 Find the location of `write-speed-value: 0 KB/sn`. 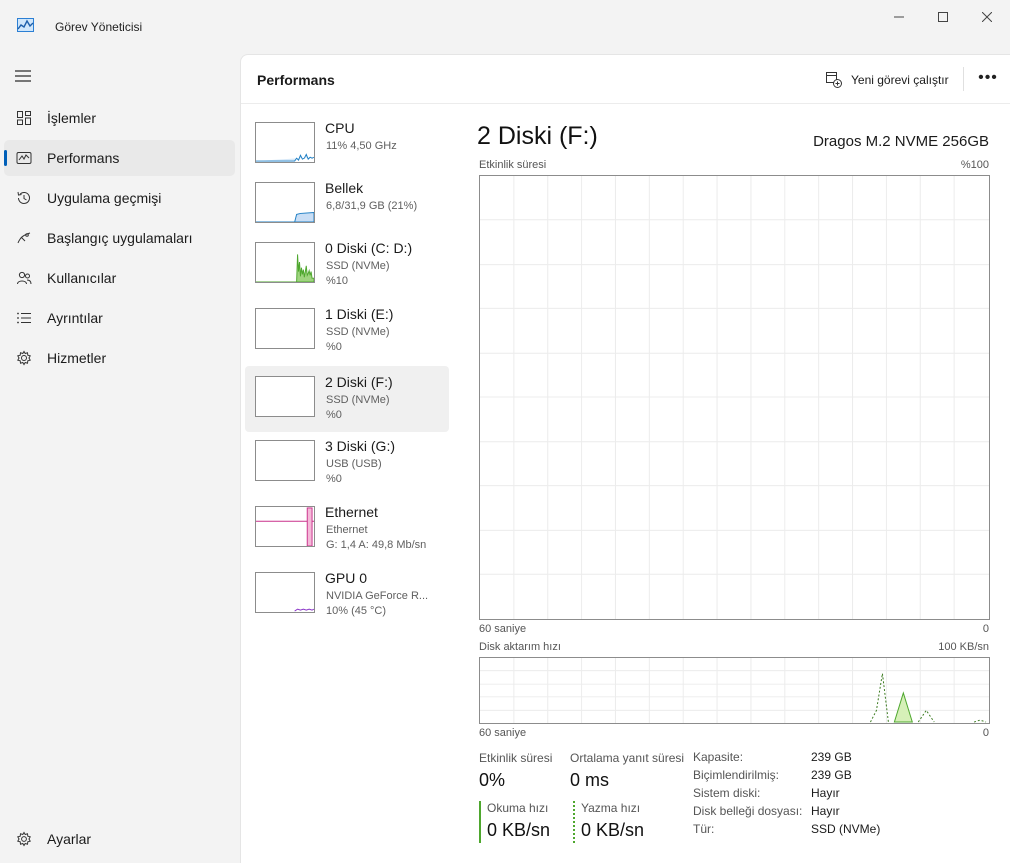

write-speed-value: 0 KB/sn is located at coordinates (613, 830).